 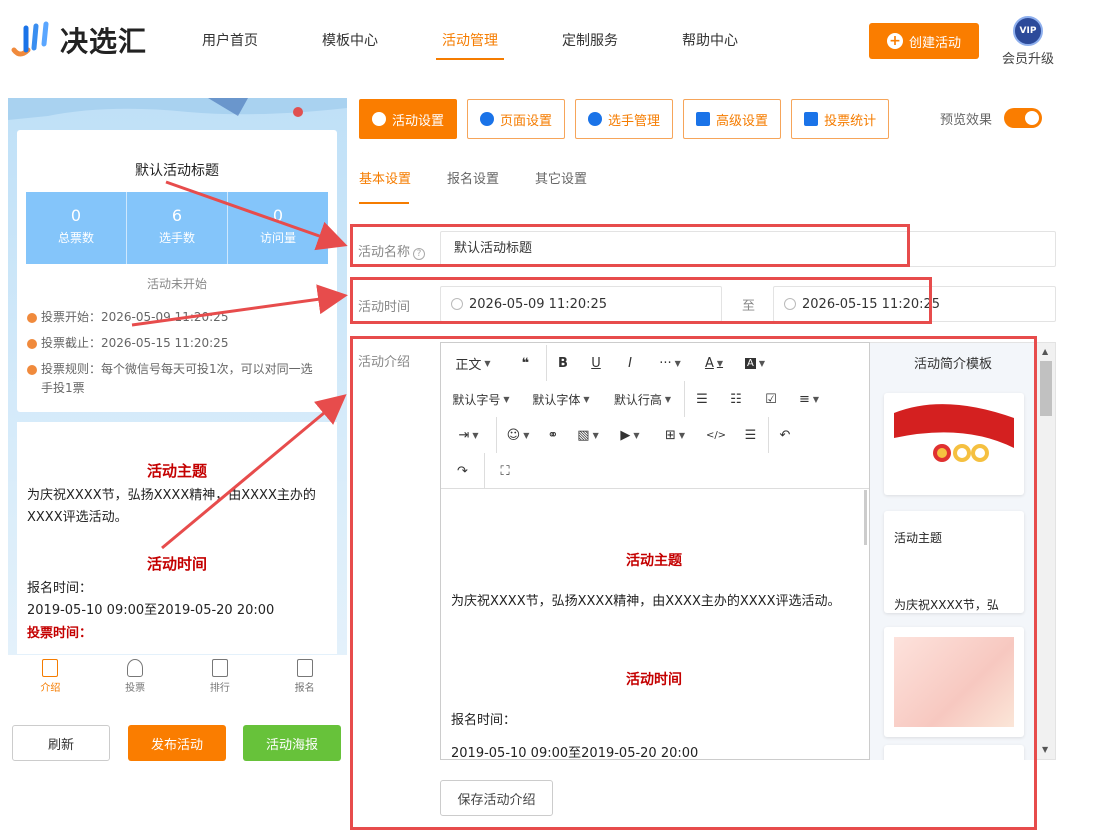 I want to click on templates-title: 活动简介模板, so click(x=952, y=364).